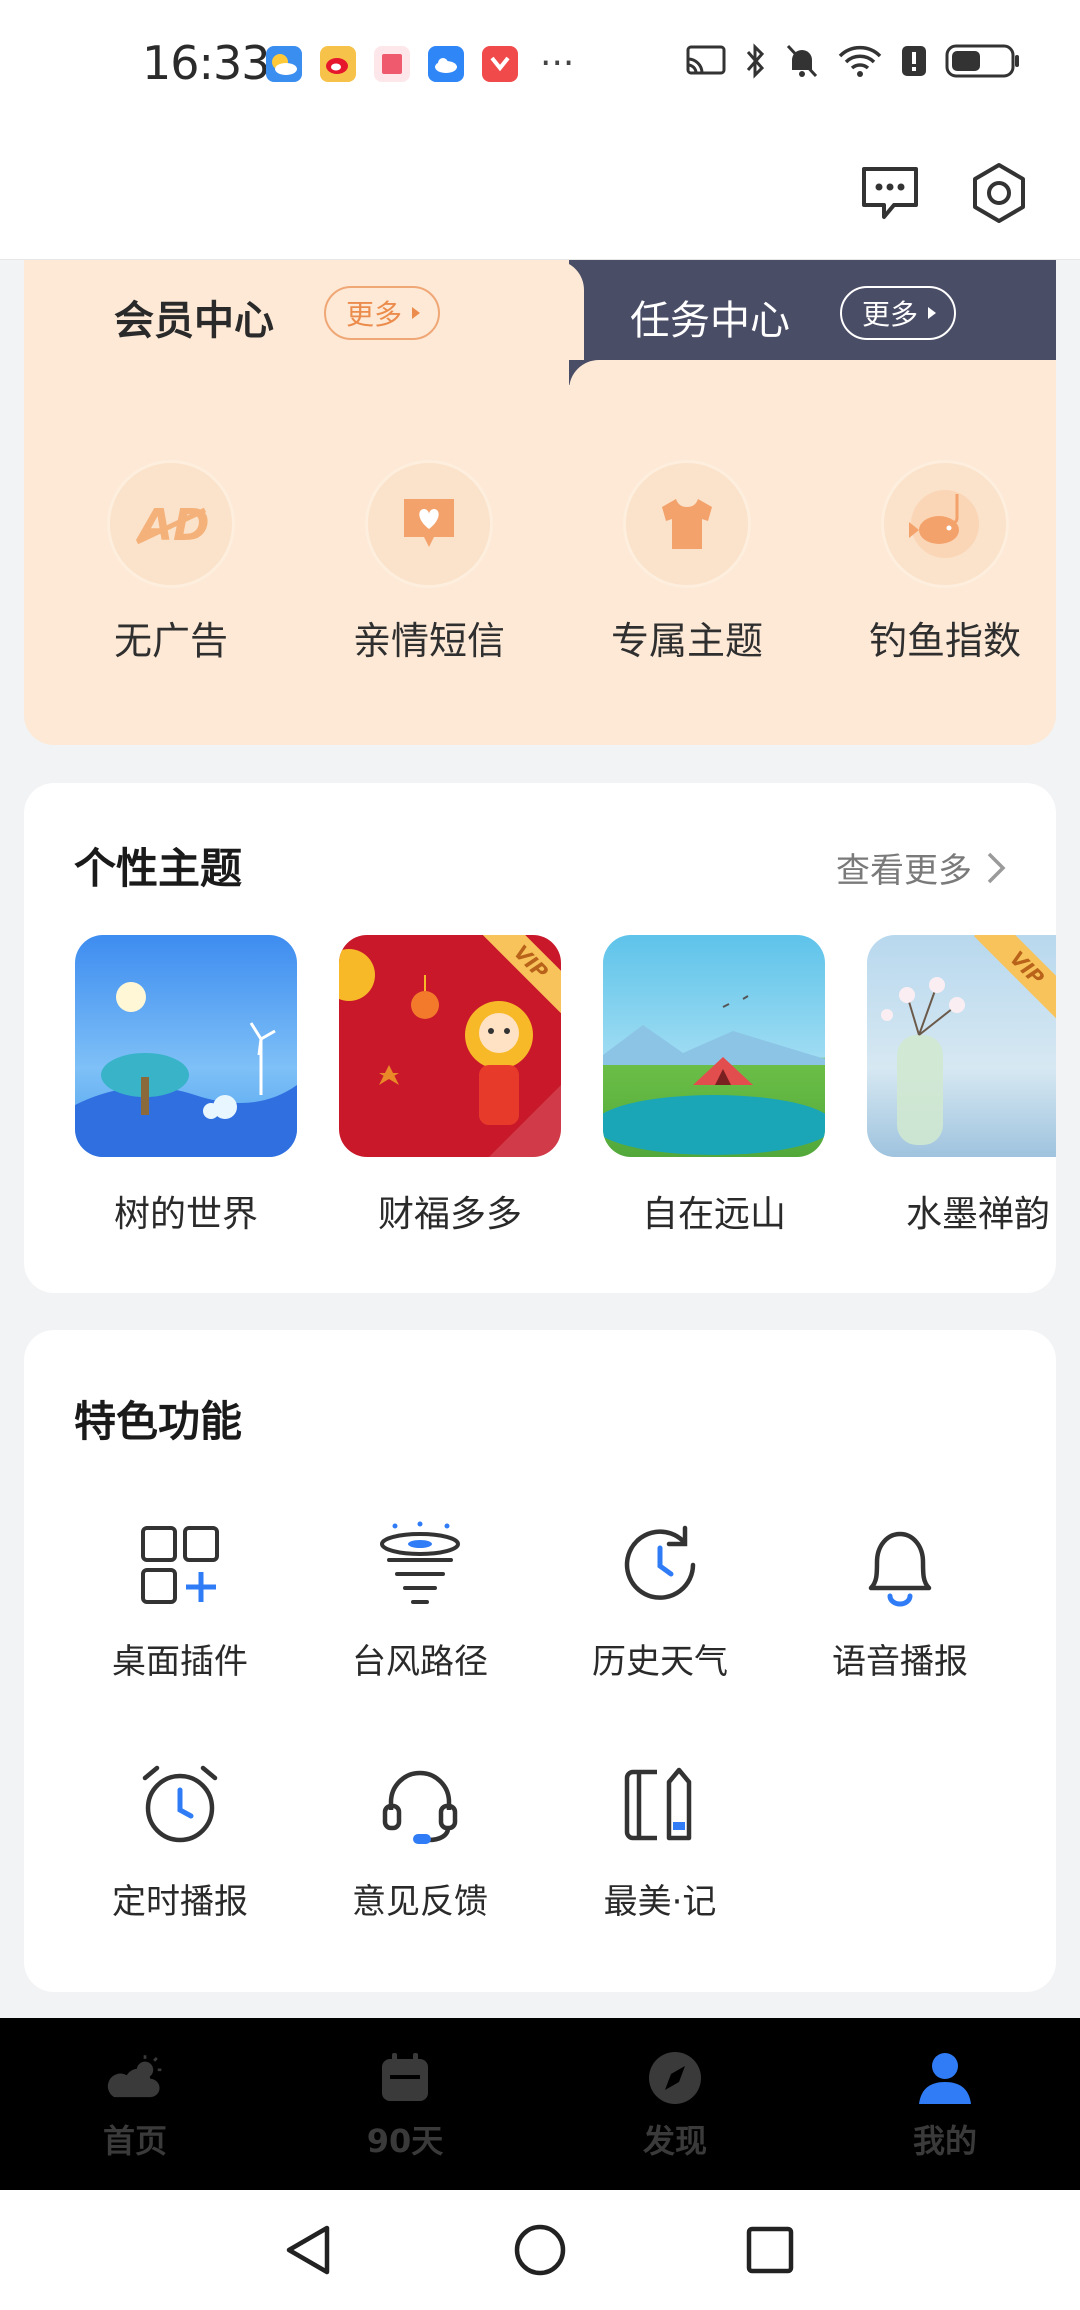 The height and width of the screenshot is (2310, 1080). I want to click on typhoon-icon, so click(420, 1565).